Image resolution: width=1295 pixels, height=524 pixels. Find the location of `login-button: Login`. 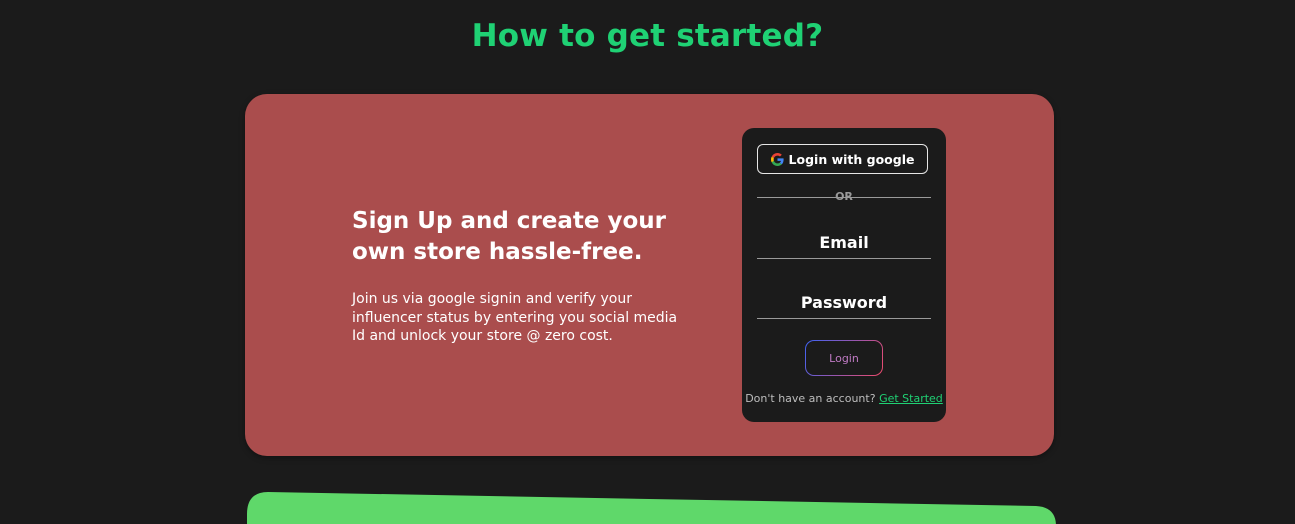

login-button: Login is located at coordinates (844, 358).